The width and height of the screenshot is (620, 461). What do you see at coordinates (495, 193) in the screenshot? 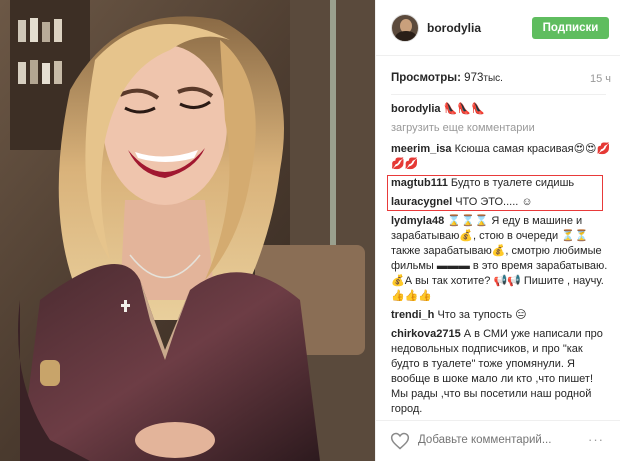
I see `highlight-box` at bounding box center [495, 193].